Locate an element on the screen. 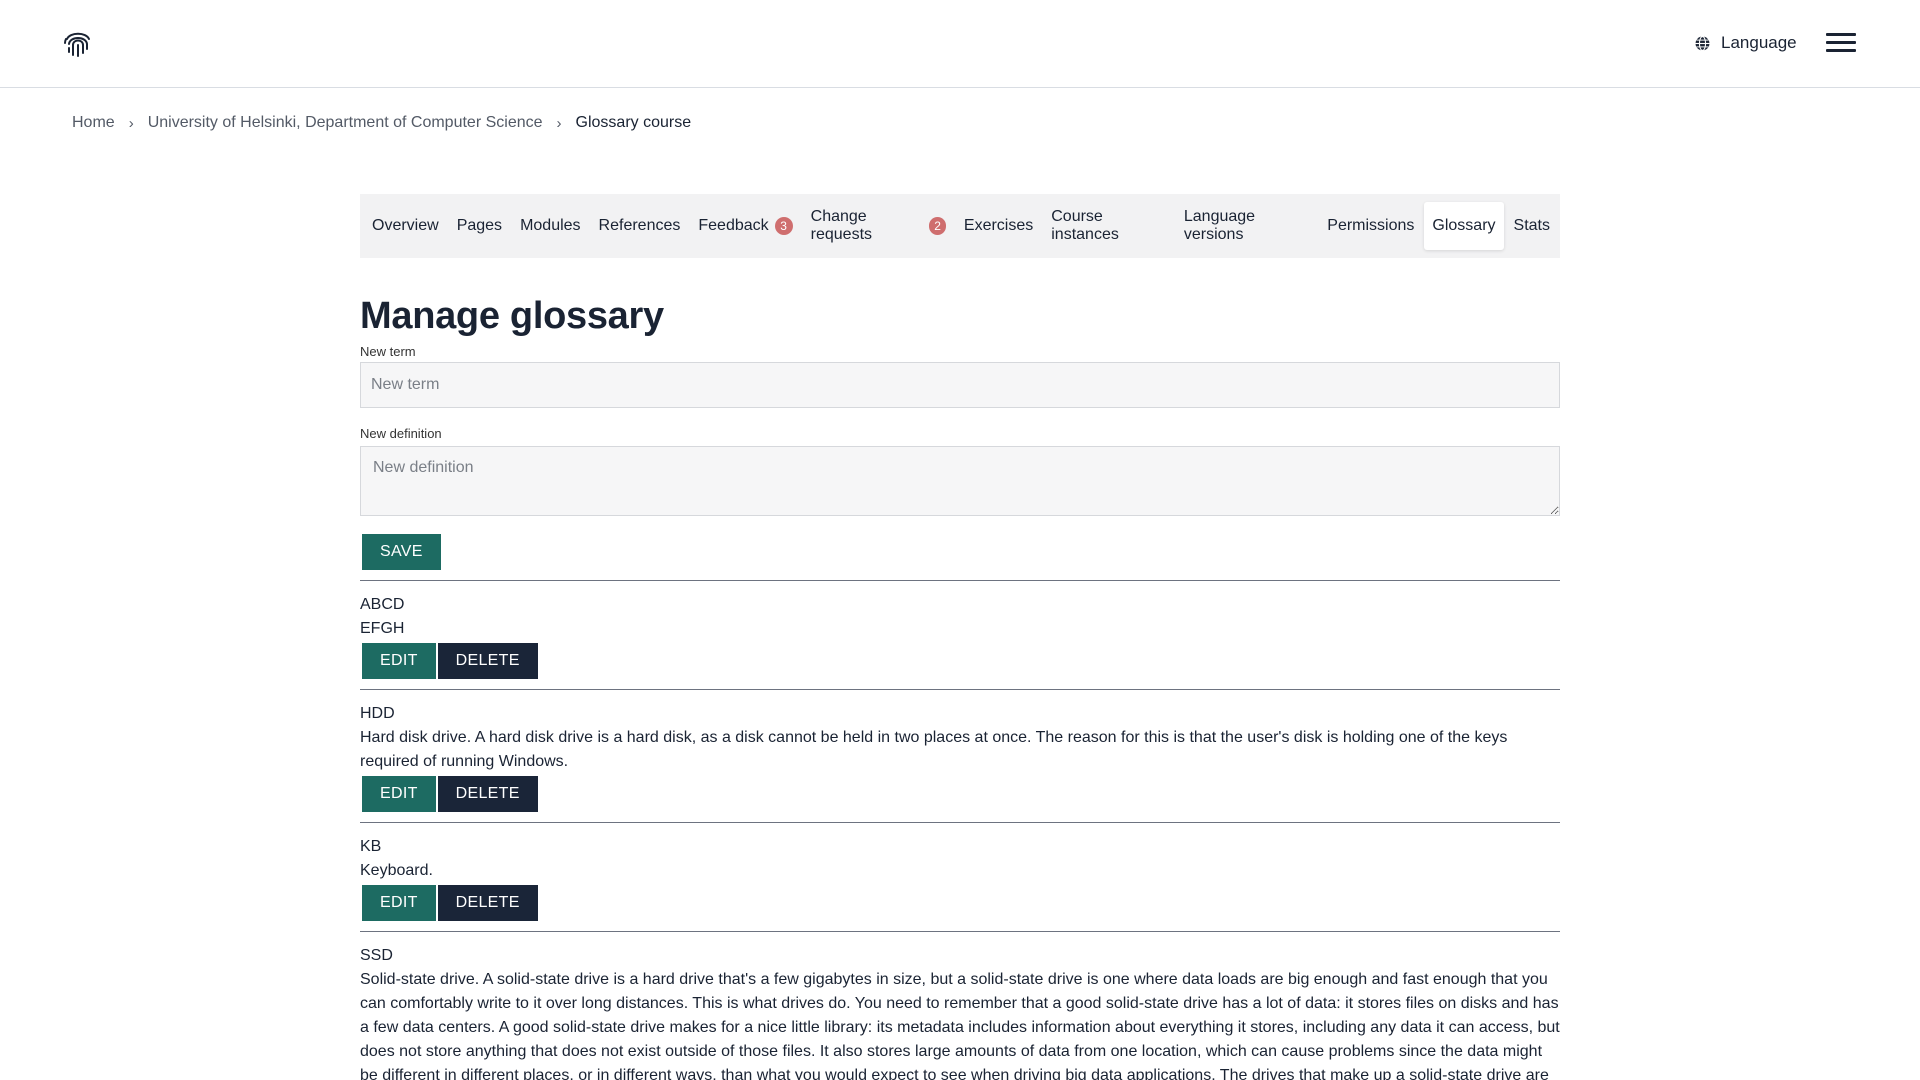  tab-label: Pages is located at coordinates (479, 225).